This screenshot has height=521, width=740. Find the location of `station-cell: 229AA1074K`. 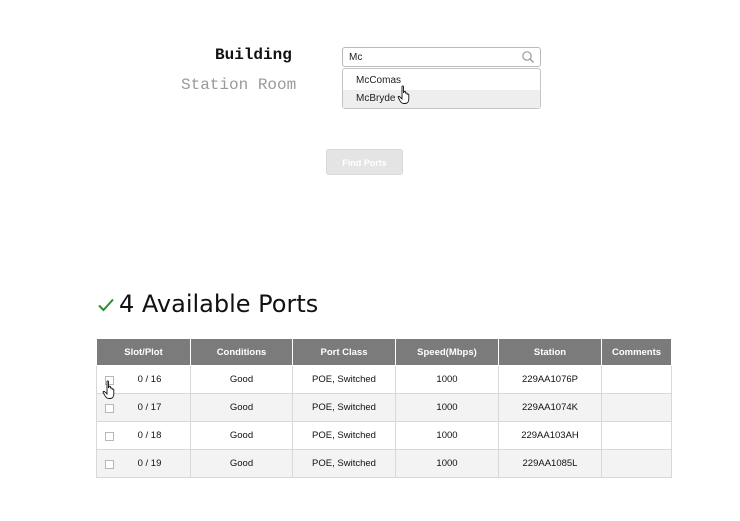

station-cell: 229AA1074K is located at coordinates (550, 407).